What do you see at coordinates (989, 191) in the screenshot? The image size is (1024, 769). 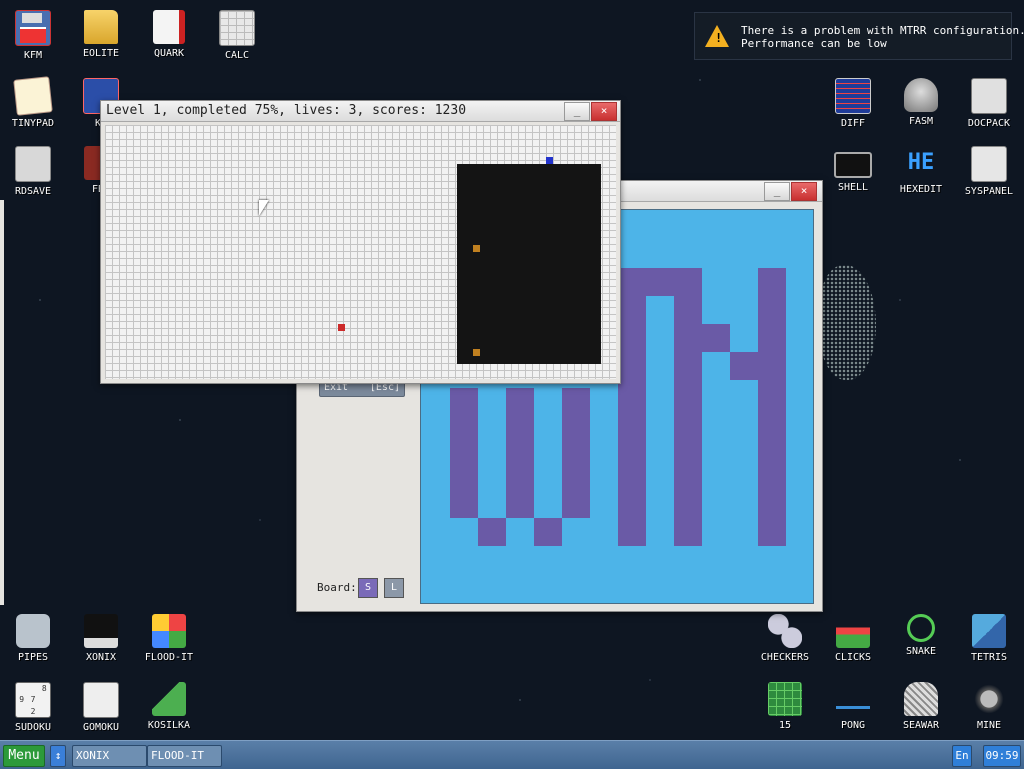 I see `desktop-icon-label: SYSPANEL` at bounding box center [989, 191].